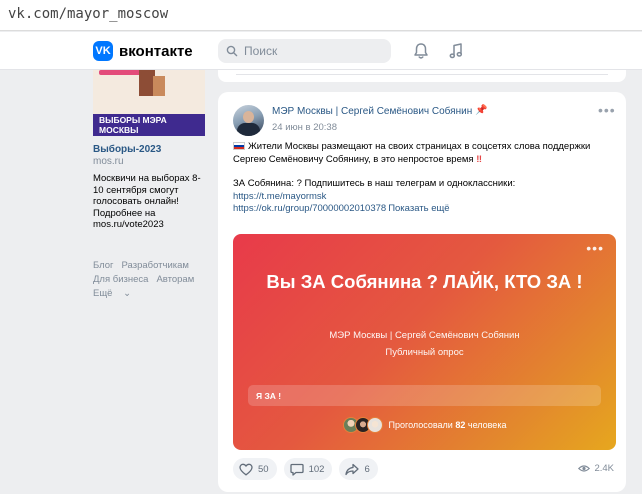 This screenshot has width=642, height=494. Describe the element at coordinates (149, 125) in the screenshot. I see `promo-band: ВЫБОРЫ МЭРА МОСКВЫ` at that location.